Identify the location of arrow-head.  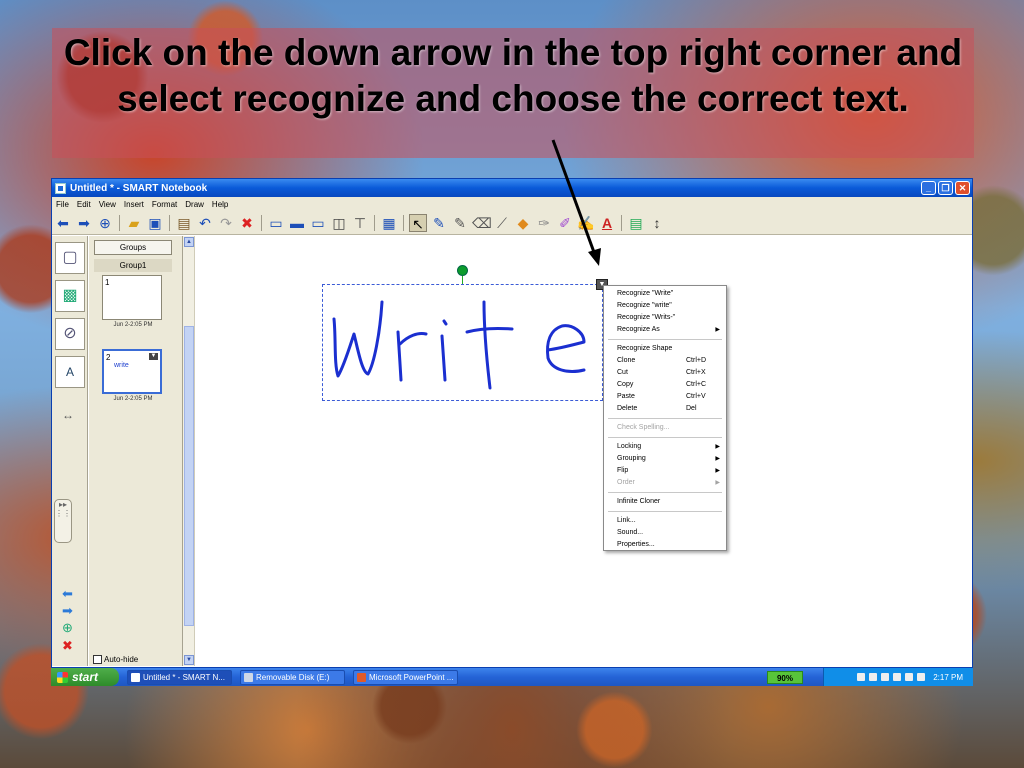
(594, 257).